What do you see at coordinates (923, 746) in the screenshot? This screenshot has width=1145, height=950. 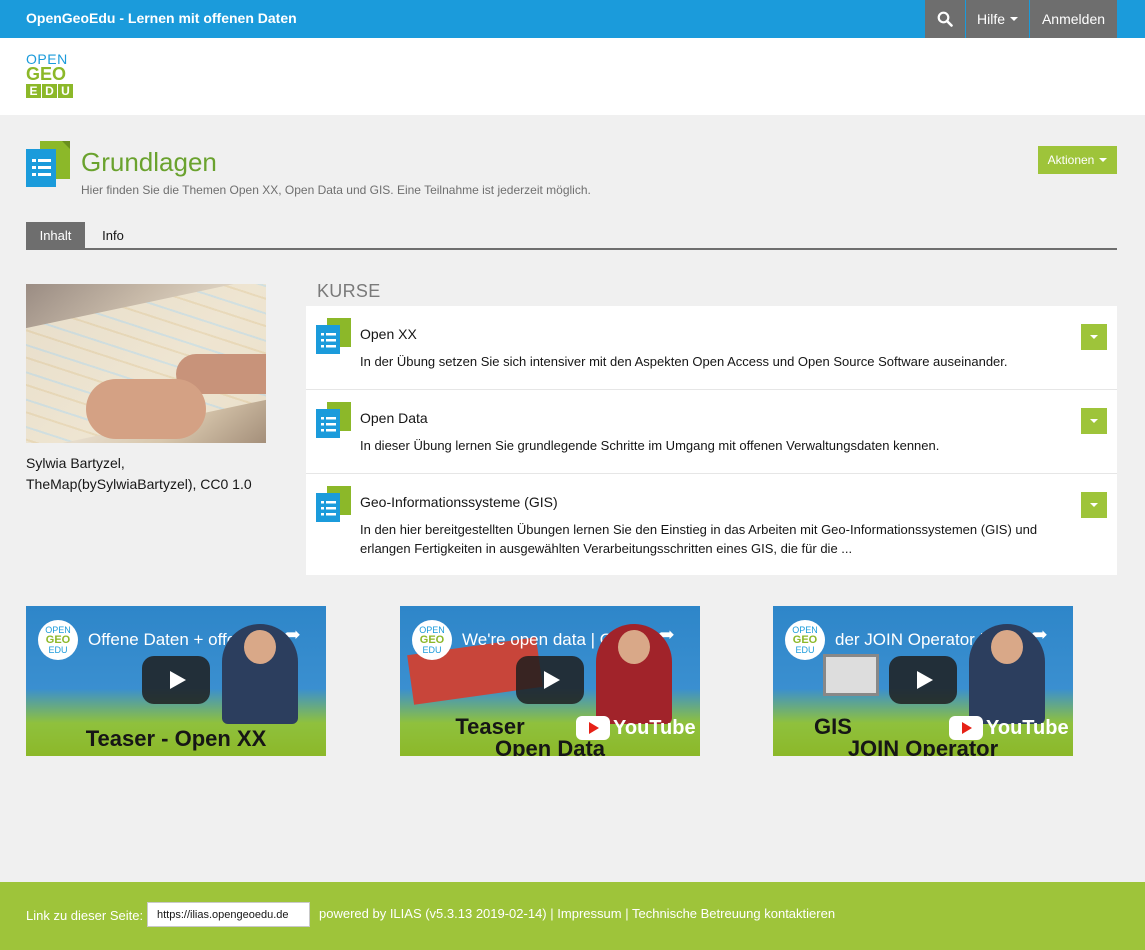 I see `video-caption-line2: JOIN Operator` at bounding box center [923, 746].